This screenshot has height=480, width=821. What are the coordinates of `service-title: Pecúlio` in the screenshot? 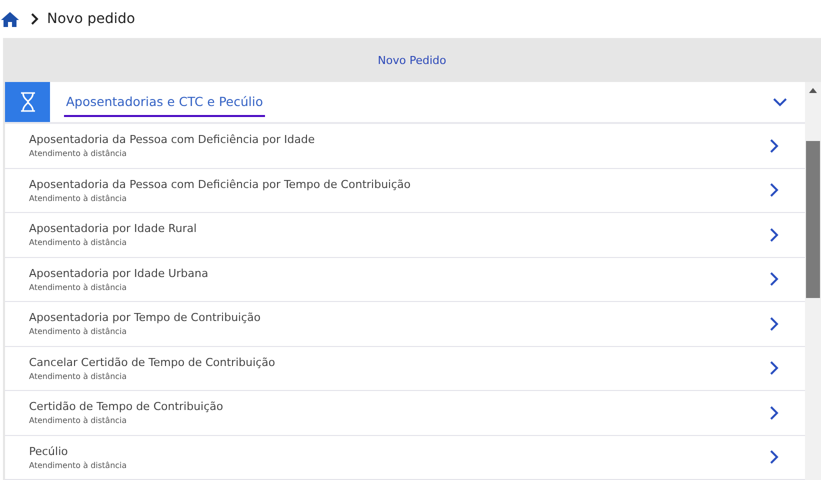 It's located at (49, 451).